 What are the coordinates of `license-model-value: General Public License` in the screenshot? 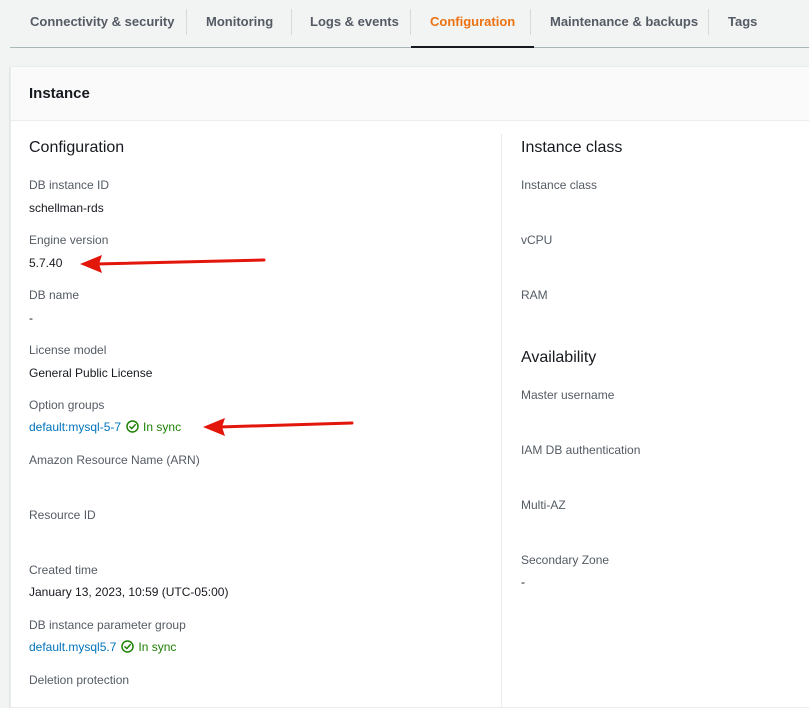 It's located at (91, 373).